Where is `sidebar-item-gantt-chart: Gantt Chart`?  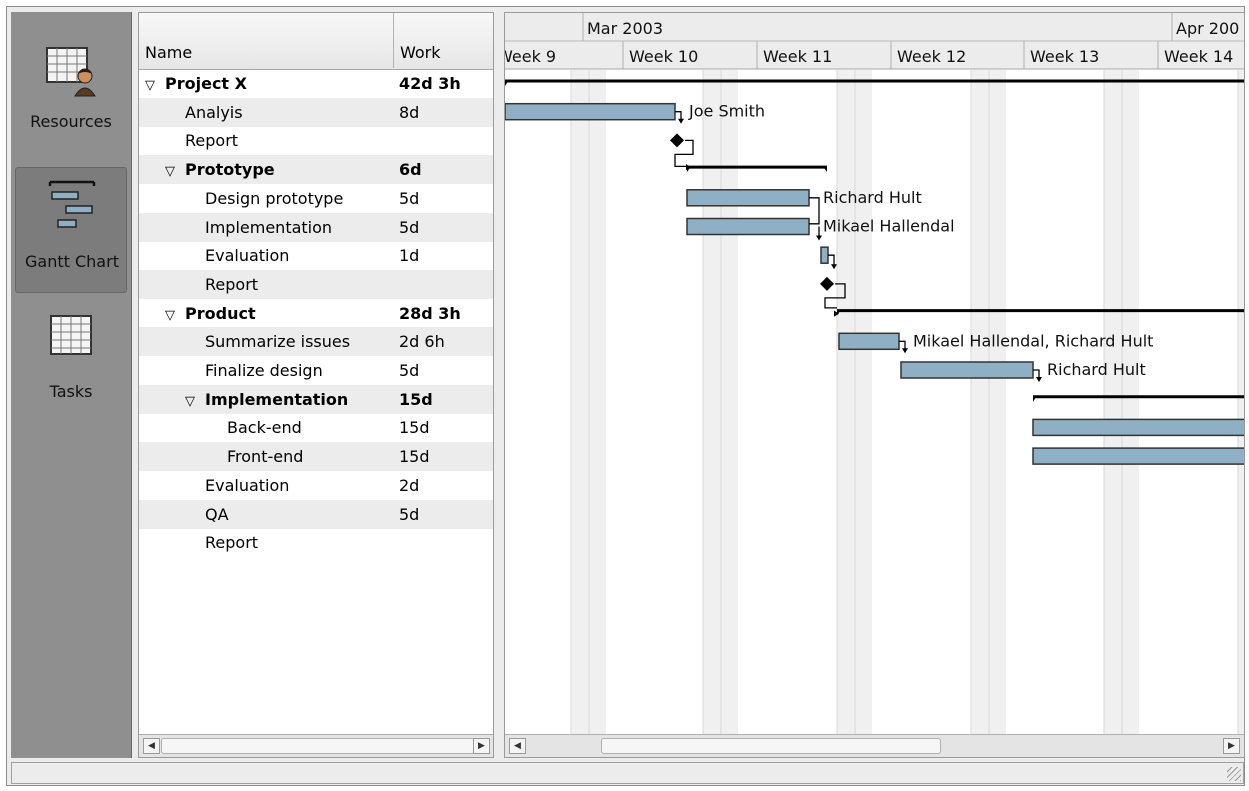
sidebar-item-gantt-chart: Gantt Chart is located at coordinates (71, 230).